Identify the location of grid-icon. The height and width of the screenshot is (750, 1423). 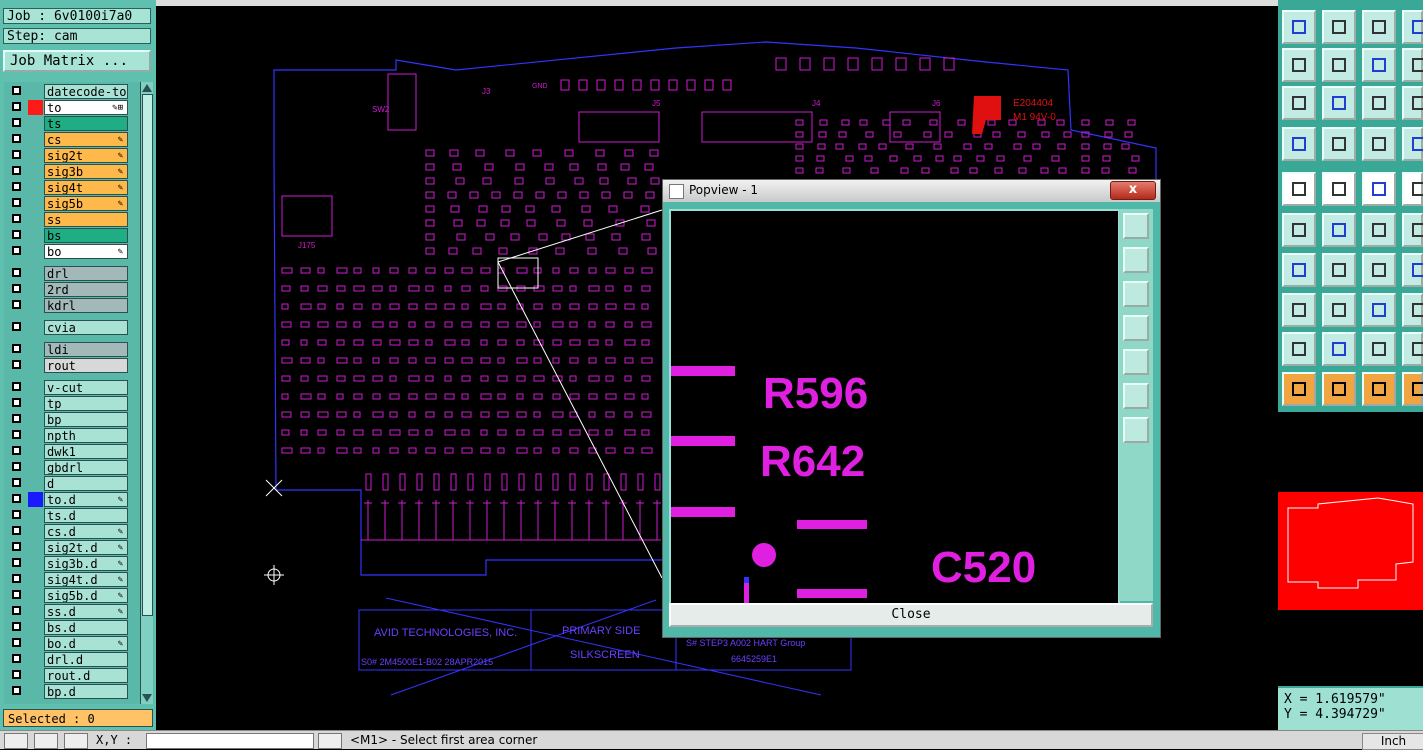
(1339, 144).